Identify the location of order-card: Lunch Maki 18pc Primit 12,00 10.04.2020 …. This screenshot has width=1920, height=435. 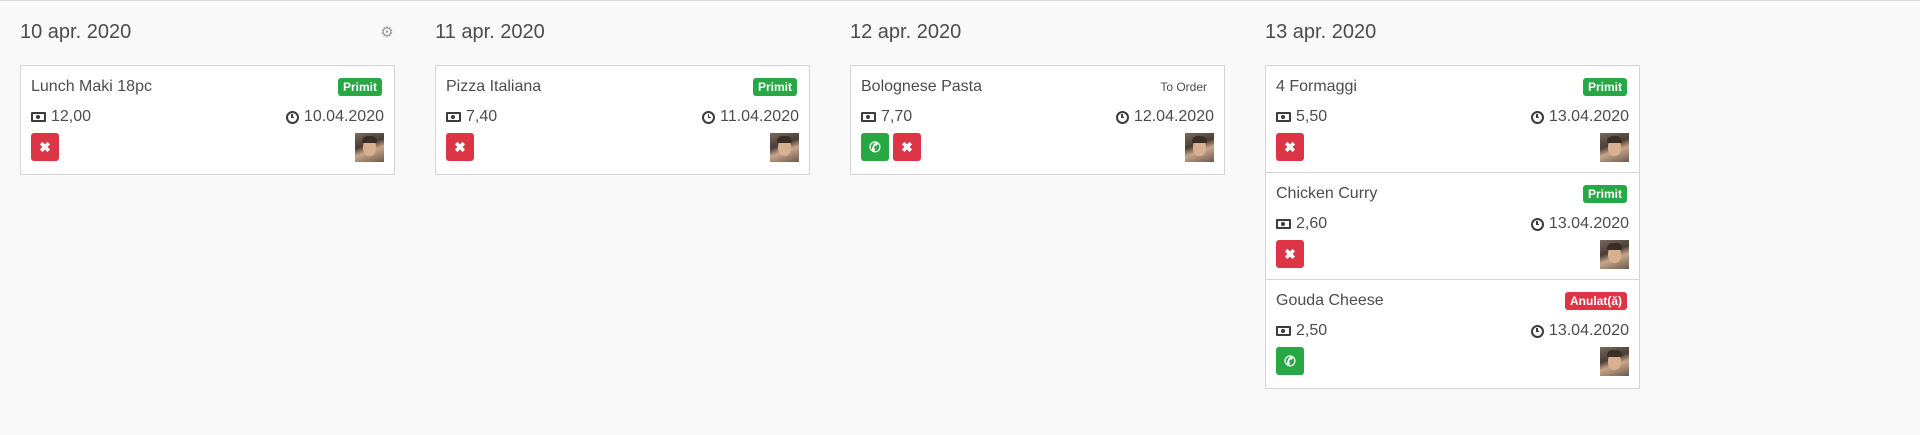
(207, 120).